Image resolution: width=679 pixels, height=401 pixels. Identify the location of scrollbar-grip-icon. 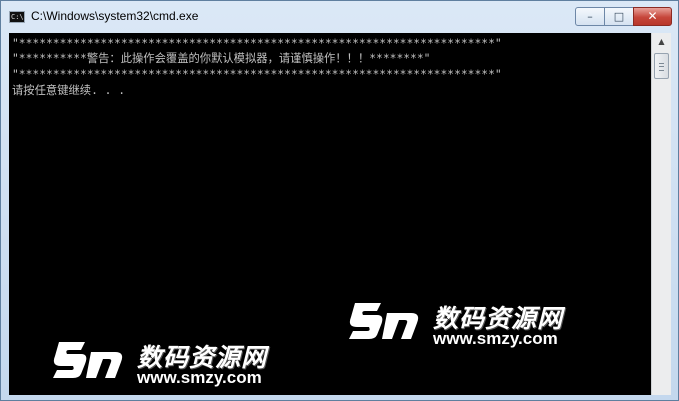
(661, 67).